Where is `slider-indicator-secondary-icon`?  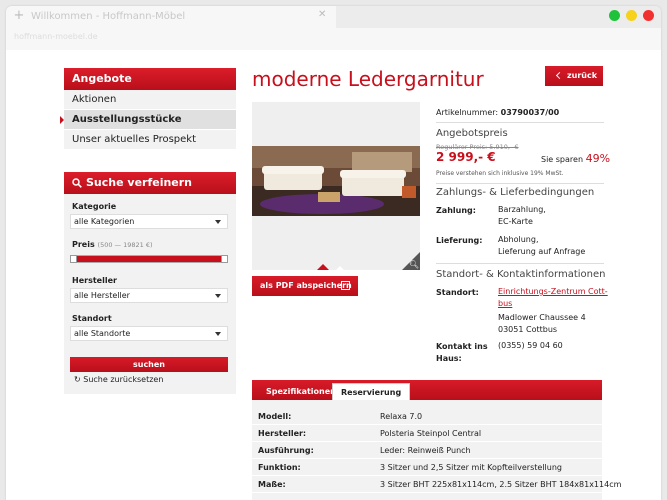 slider-indicator-secondary-icon is located at coordinates (340, 268).